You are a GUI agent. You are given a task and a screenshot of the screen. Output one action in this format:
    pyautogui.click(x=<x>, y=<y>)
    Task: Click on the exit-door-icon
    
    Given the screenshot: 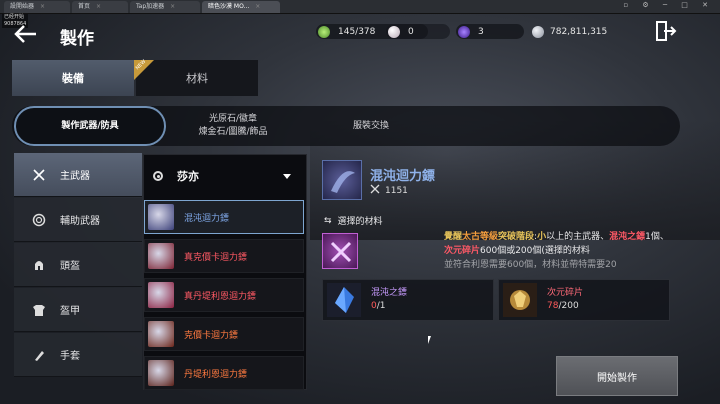 What is the action you would take?
    pyautogui.click(x=666, y=31)
    